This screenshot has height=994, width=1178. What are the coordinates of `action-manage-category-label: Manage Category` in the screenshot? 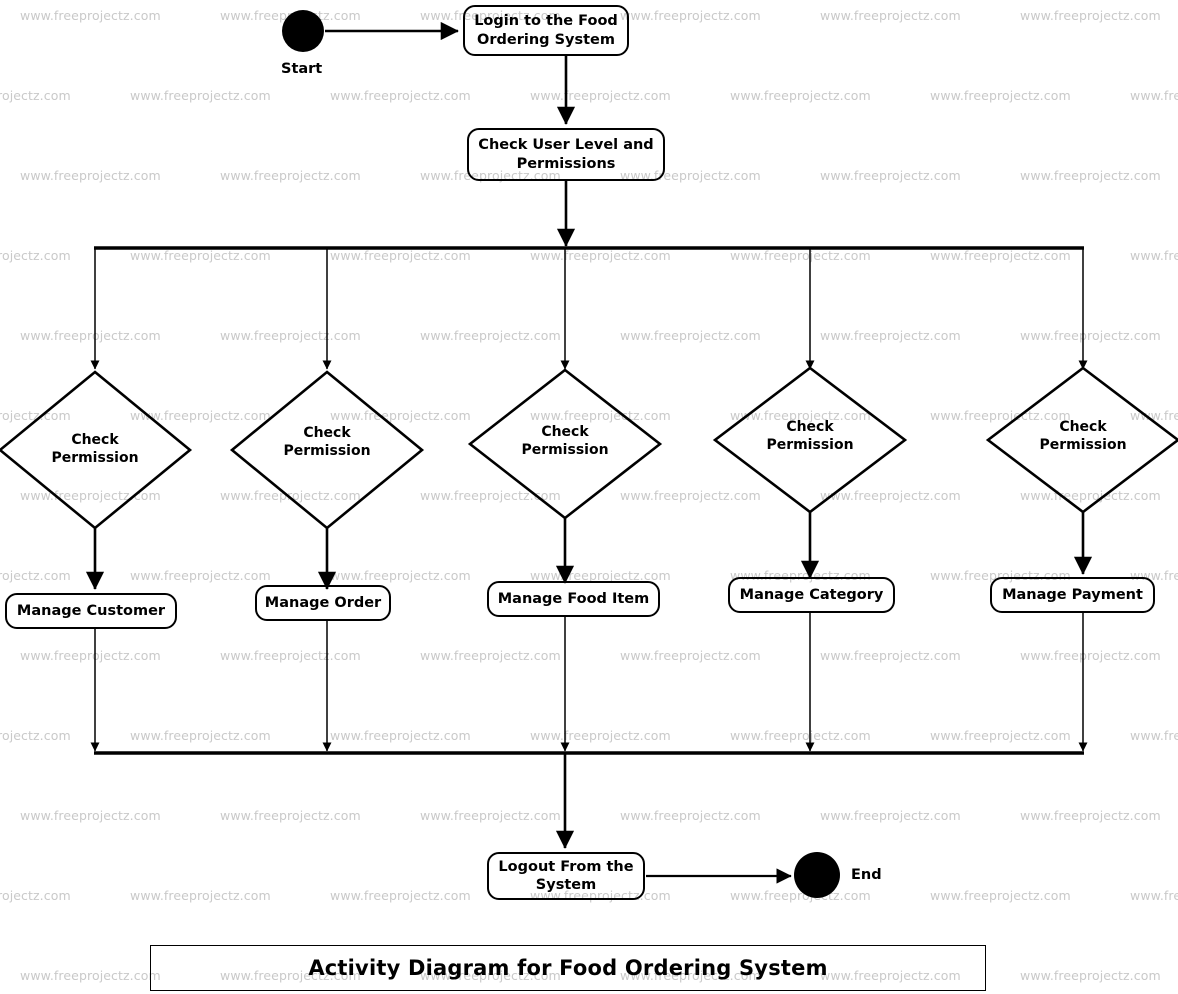 It's located at (811, 594).